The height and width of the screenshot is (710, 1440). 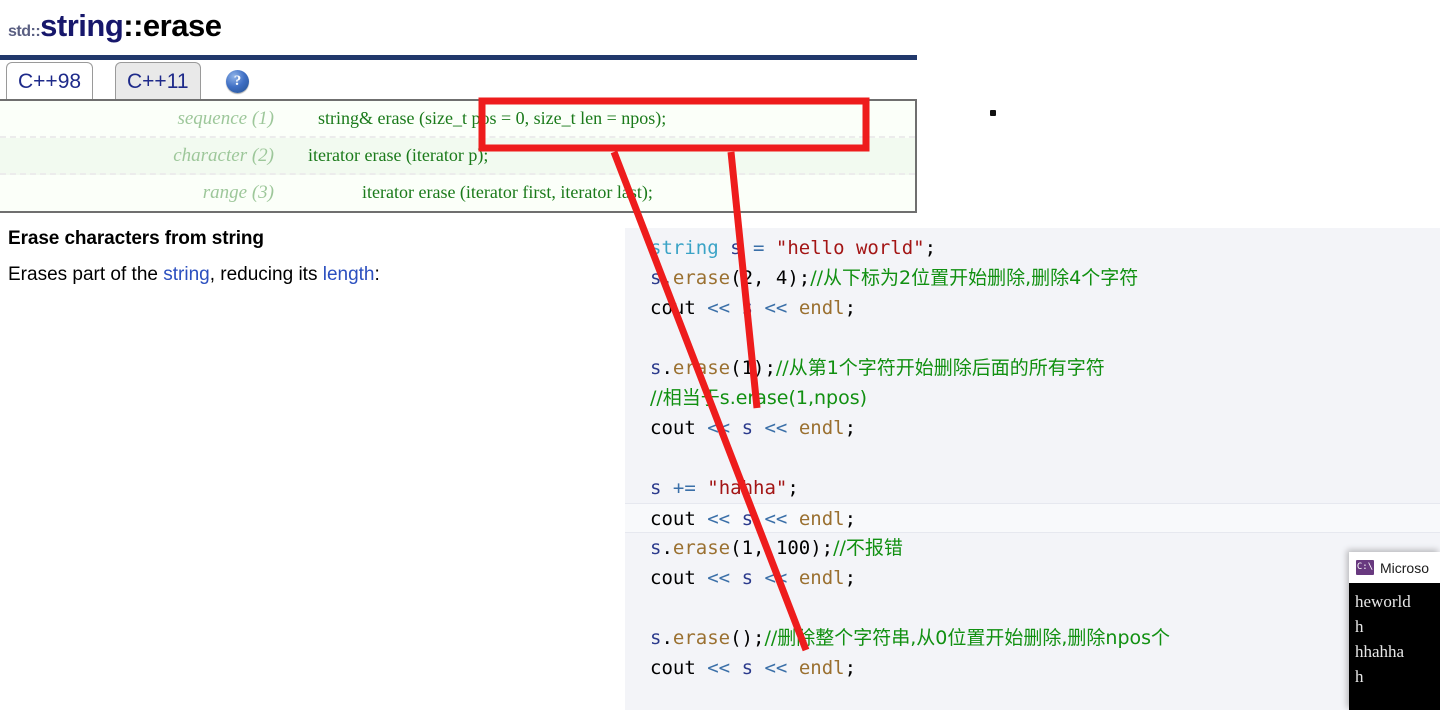 What do you see at coordinates (701, 638) in the screenshot?
I see `code-token: erase` at bounding box center [701, 638].